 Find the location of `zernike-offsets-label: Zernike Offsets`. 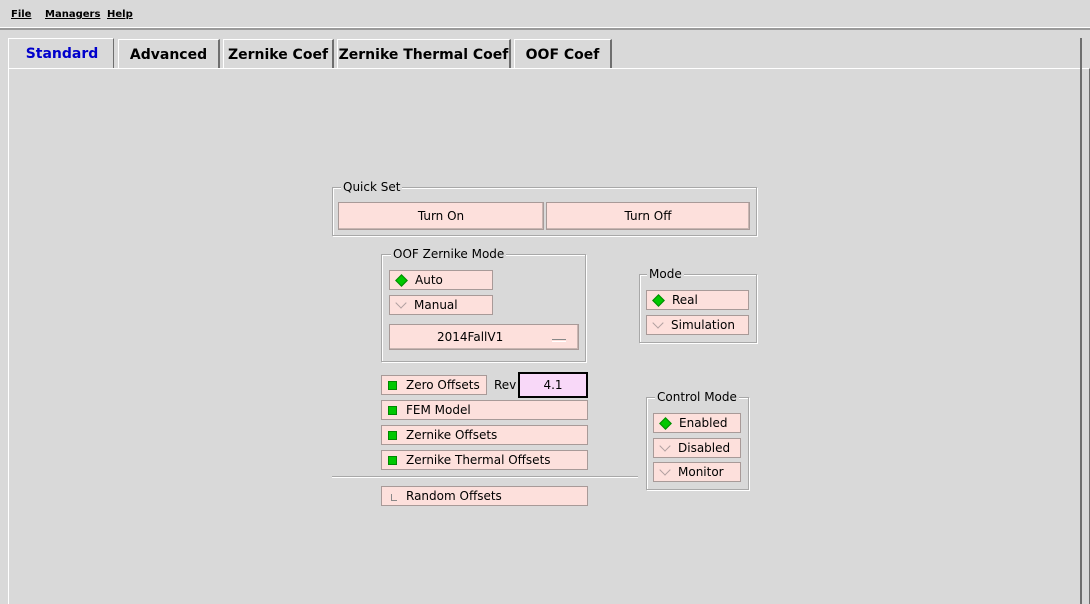

zernike-offsets-label: Zernike Offsets is located at coordinates (452, 435).